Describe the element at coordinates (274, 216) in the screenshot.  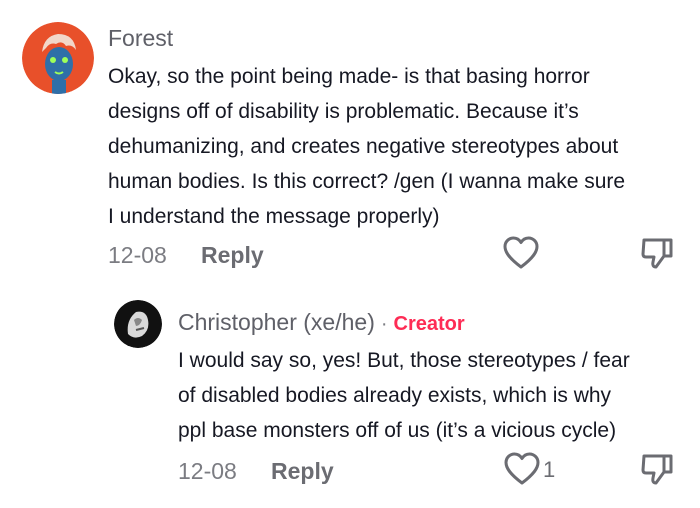
I see `comment-text-line: I understand the message properly)` at that location.